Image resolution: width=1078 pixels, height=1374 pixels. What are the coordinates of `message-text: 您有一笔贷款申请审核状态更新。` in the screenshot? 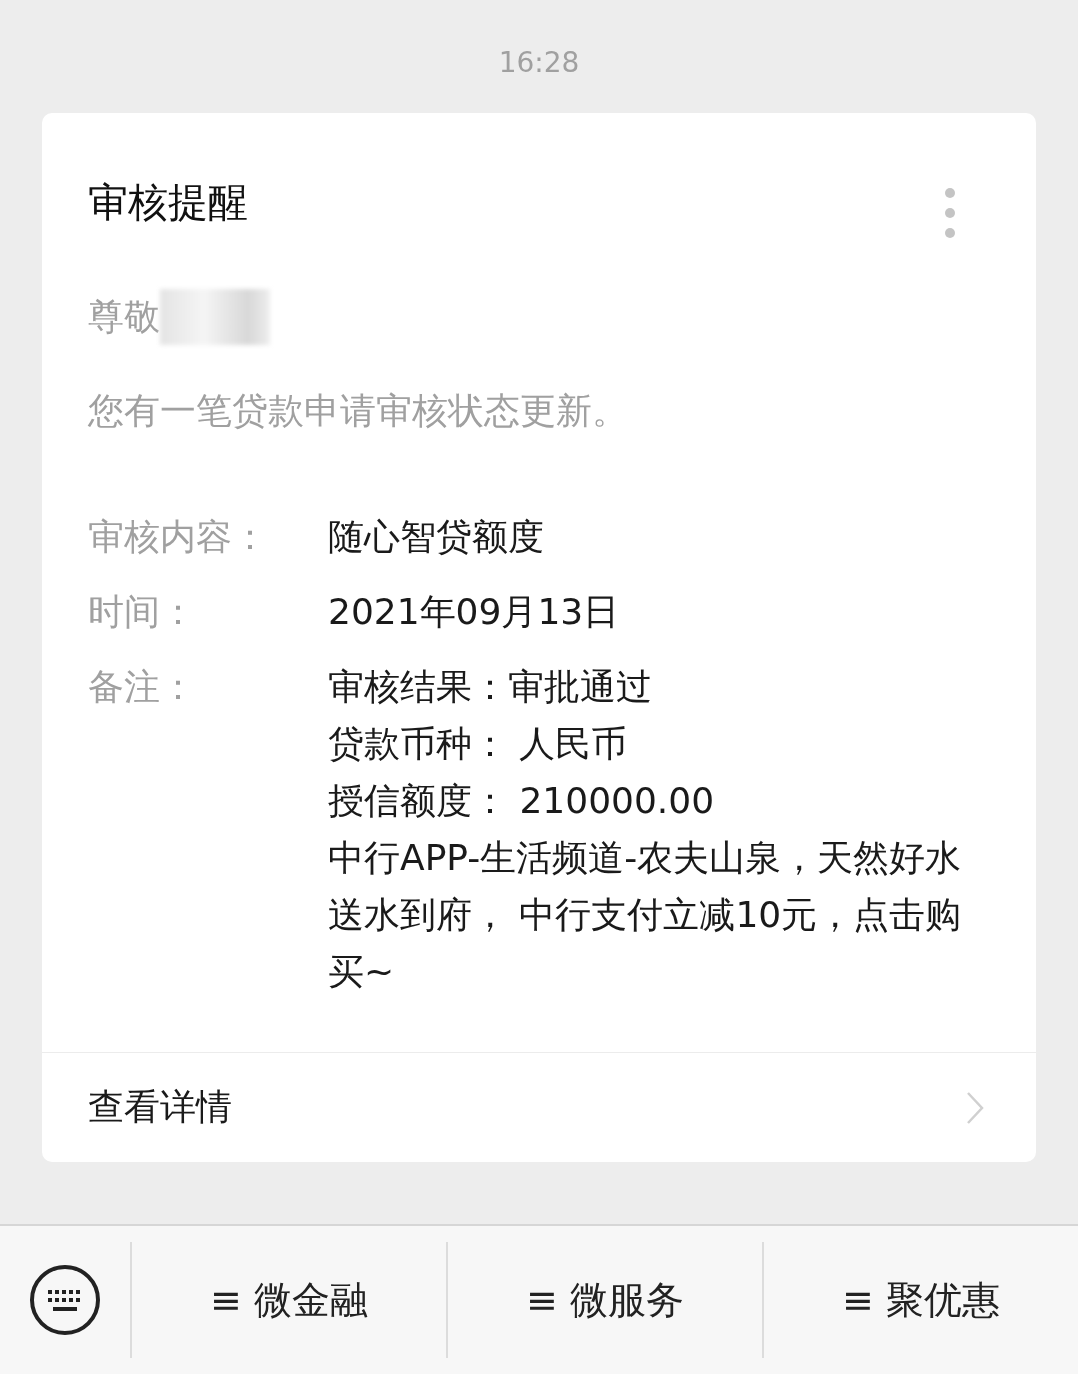 It's located at (358, 411).